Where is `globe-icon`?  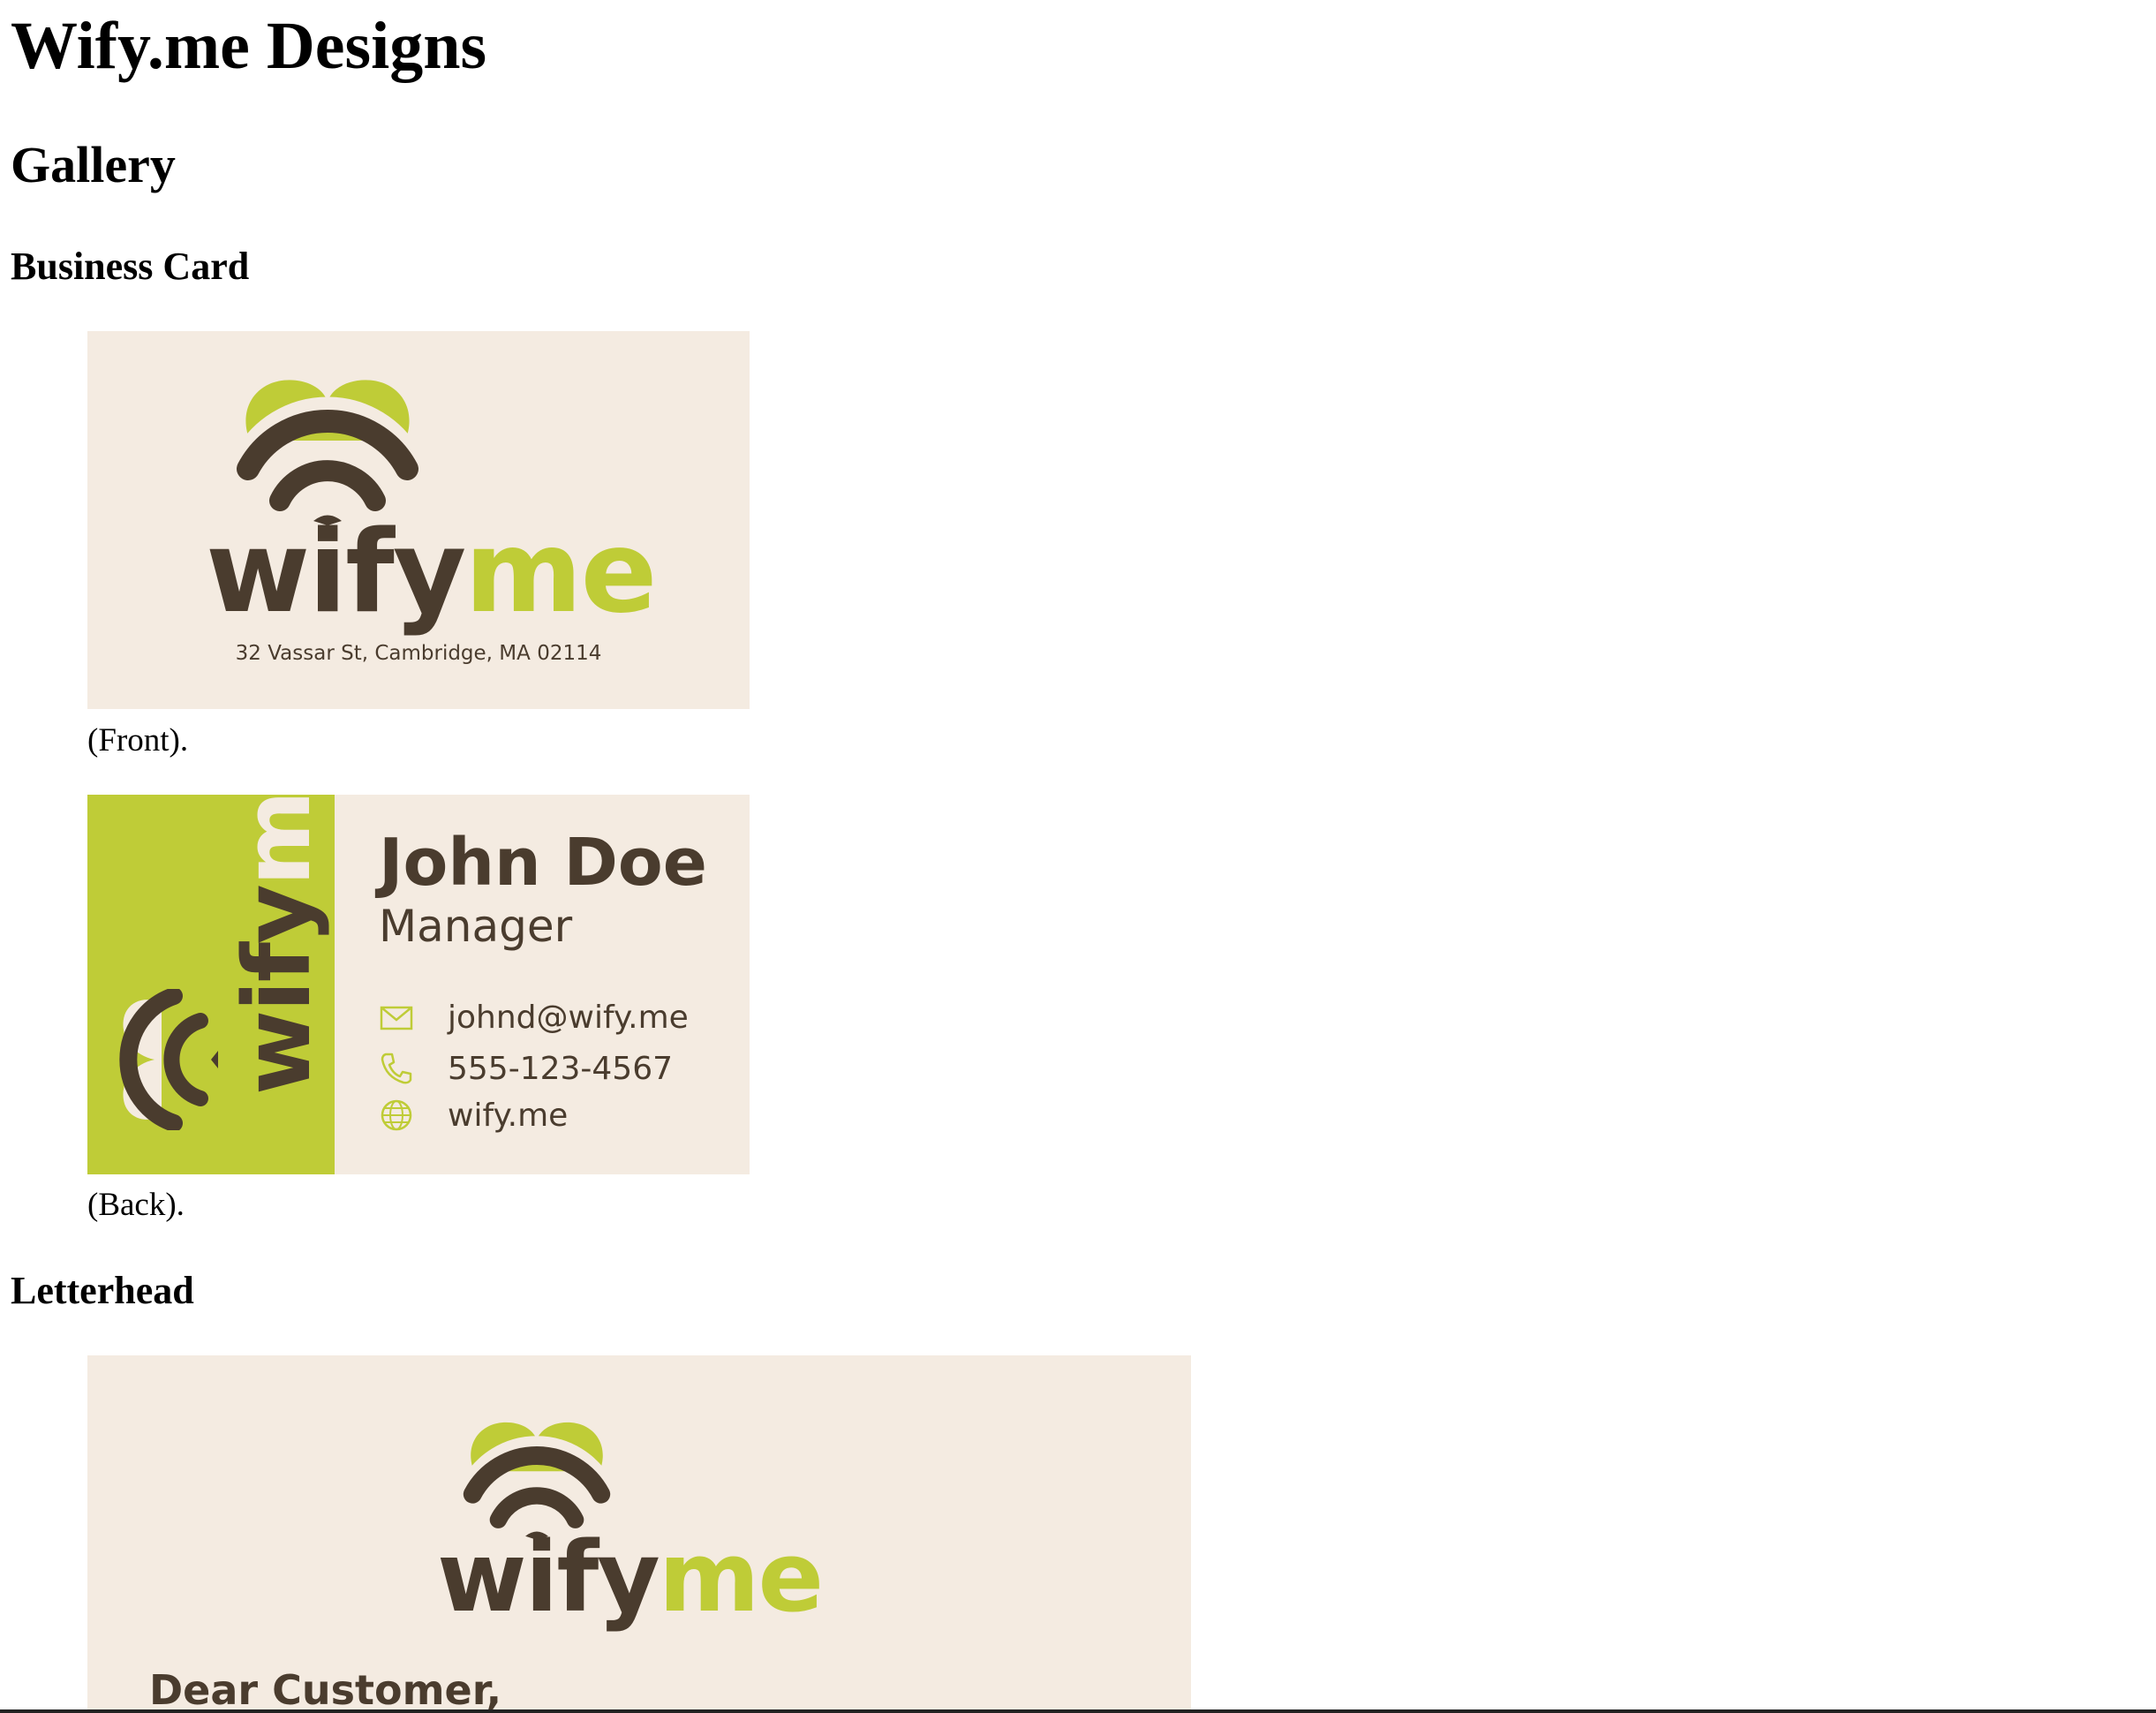
globe-icon is located at coordinates (396, 1115).